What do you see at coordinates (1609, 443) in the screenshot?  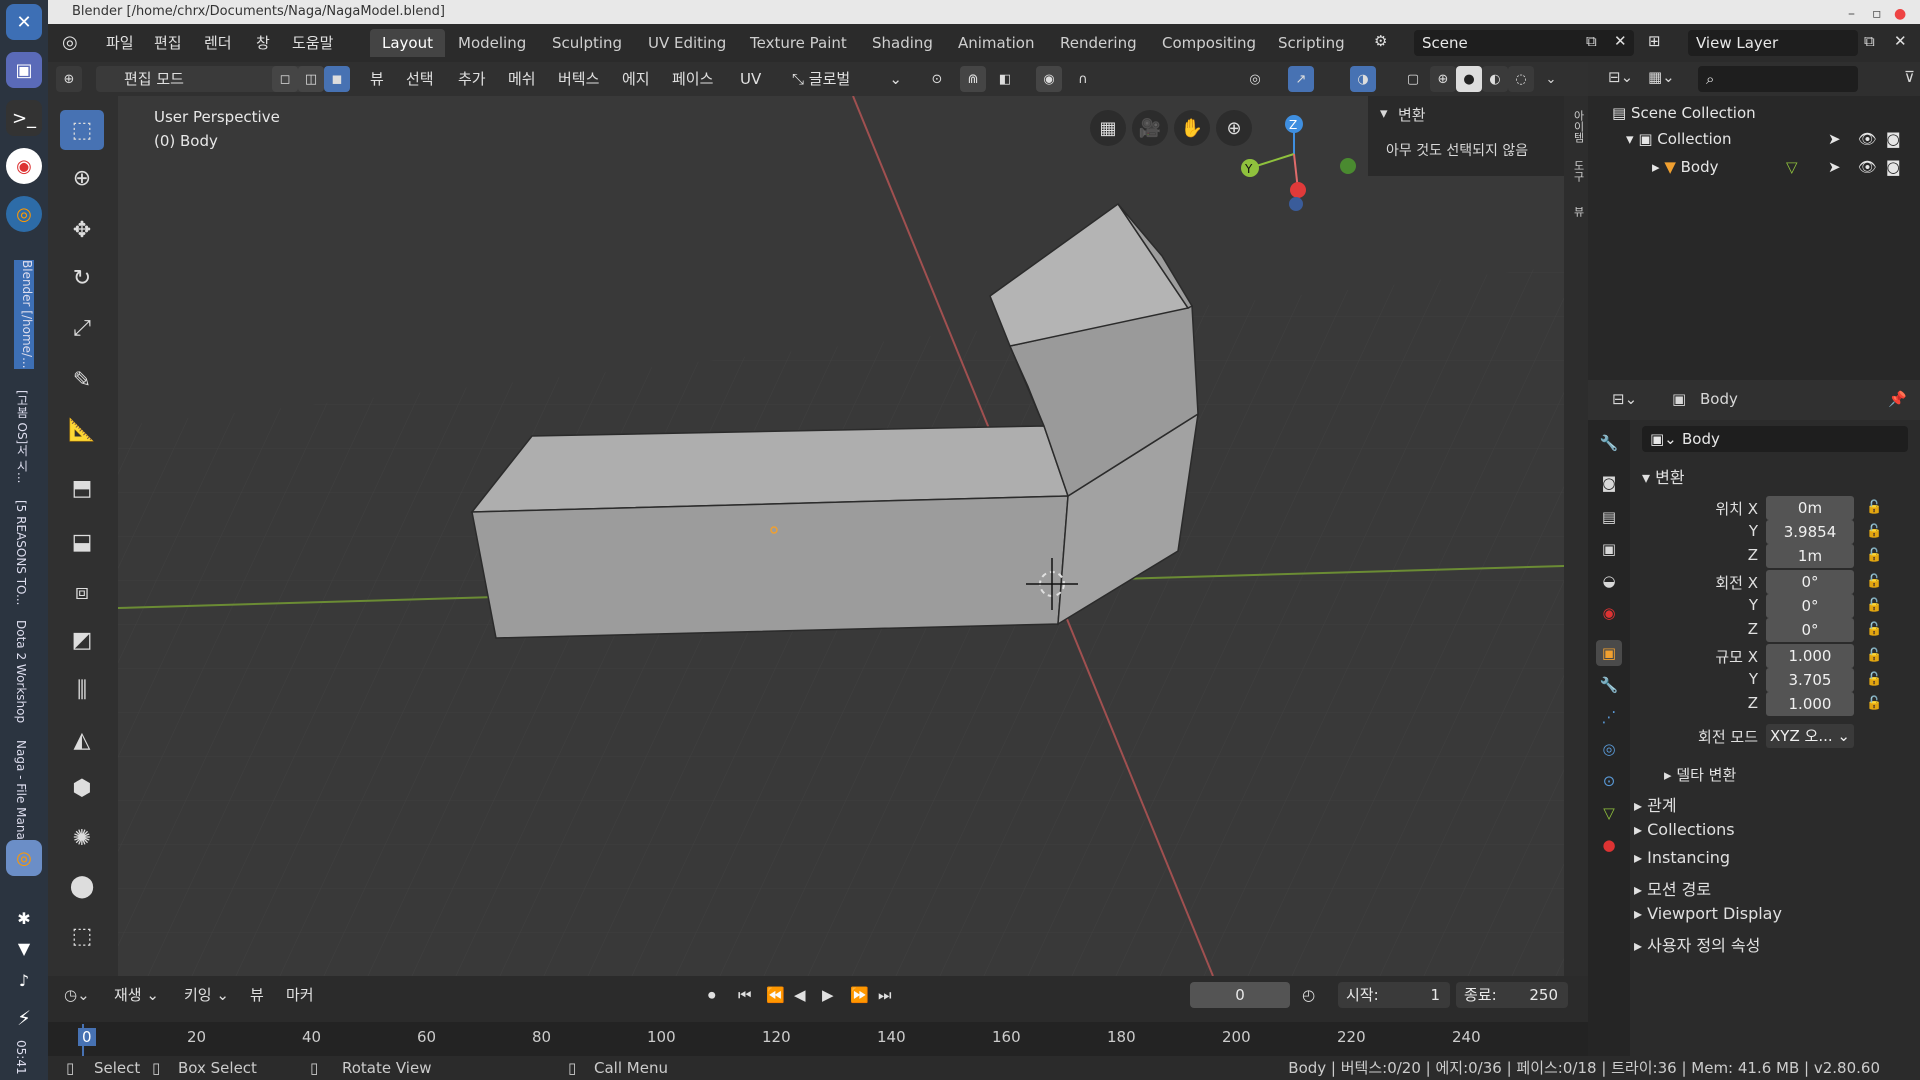 I see `tool-props-icon: 🔧` at bounding box center [1609, 443].